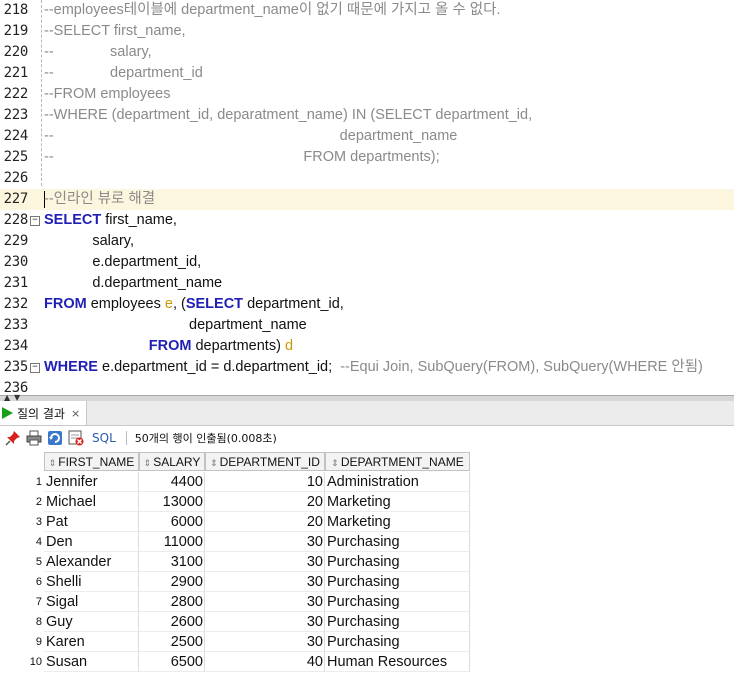 The image size is (734, 673). I want to click on table-row: 5 Alexander 3100 30 Purchasing, so click(235, 562).